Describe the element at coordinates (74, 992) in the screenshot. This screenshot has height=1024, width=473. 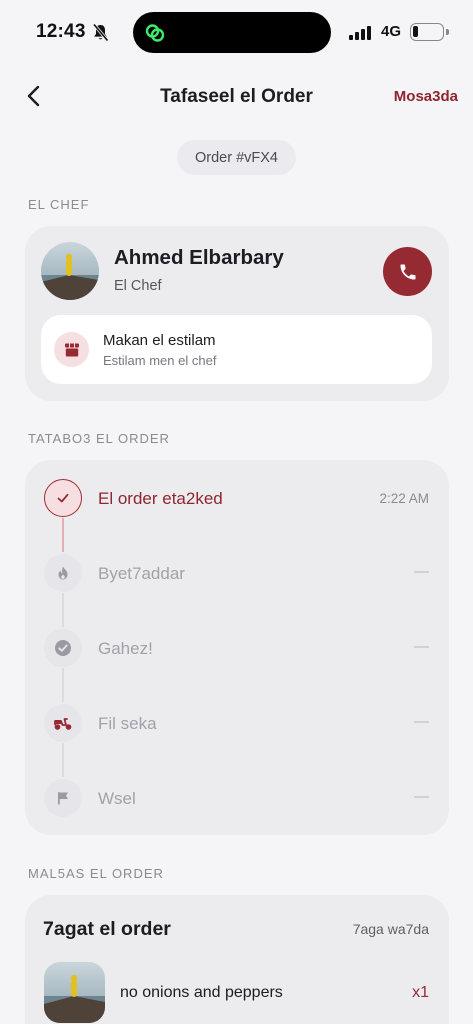
I see `item-thumbnail` at that location.